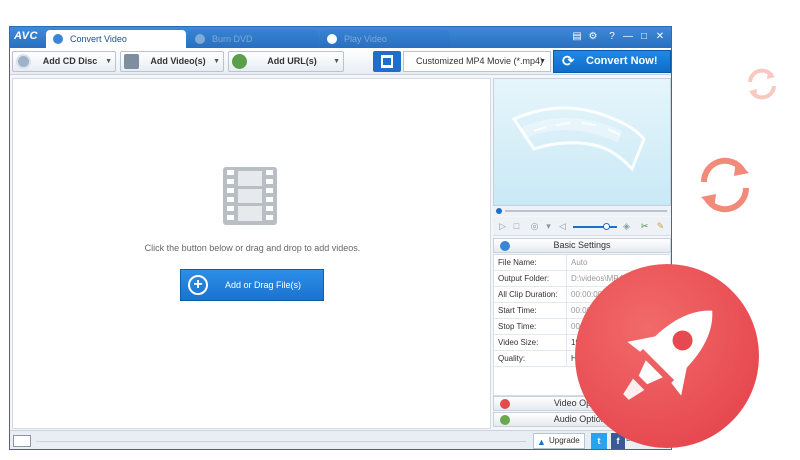 Image resolution: width=800 pixels, height=460 pixels. I want to click on tab-label: Convert Video, so click(98, 39).